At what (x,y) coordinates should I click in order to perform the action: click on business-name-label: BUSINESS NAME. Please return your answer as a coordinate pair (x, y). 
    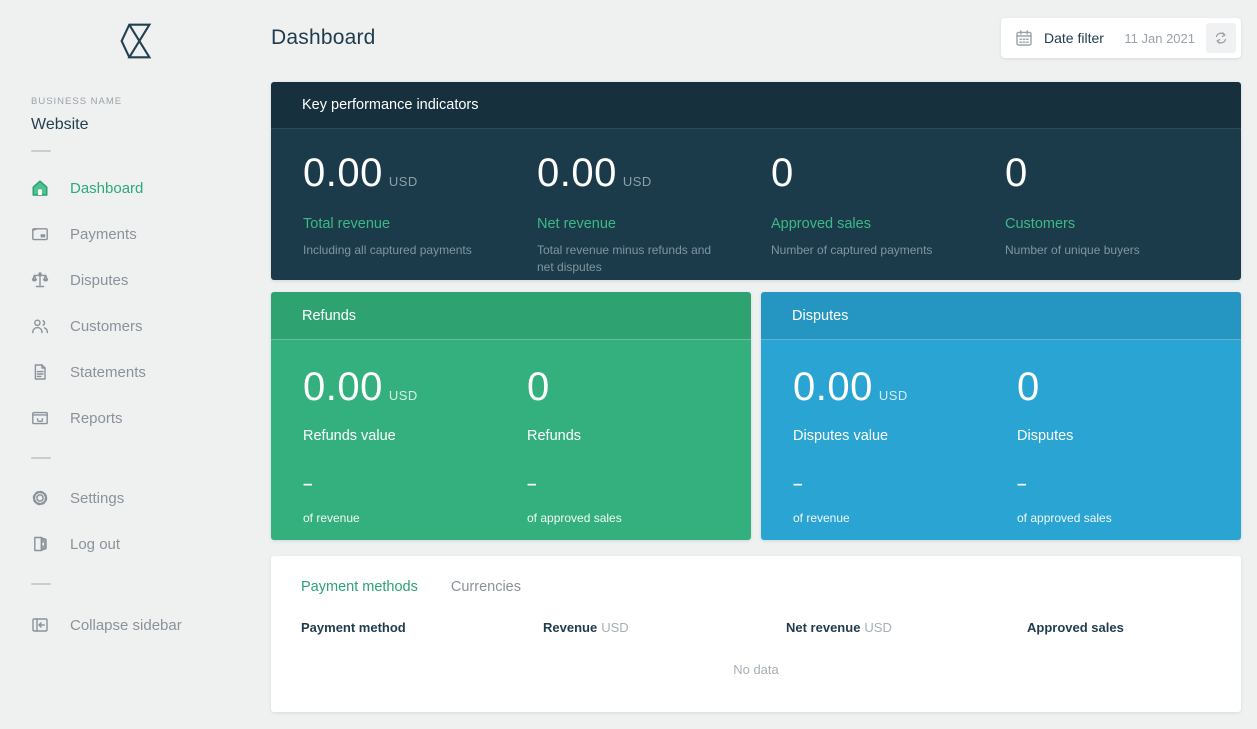
    Looking at the image, I should click on (77, 101).